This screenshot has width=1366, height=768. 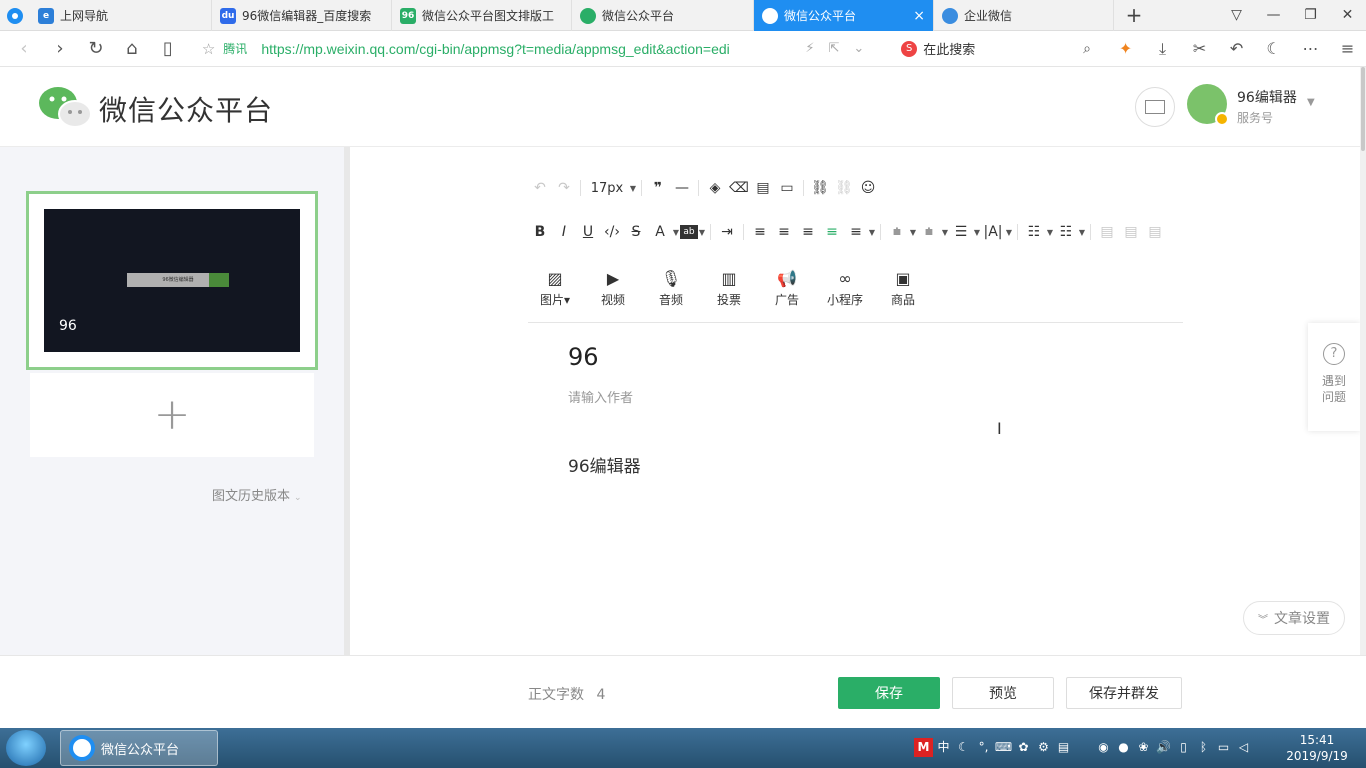 I want to click on insert-video-button: ▶ 视频, so click(x=613, y=288).